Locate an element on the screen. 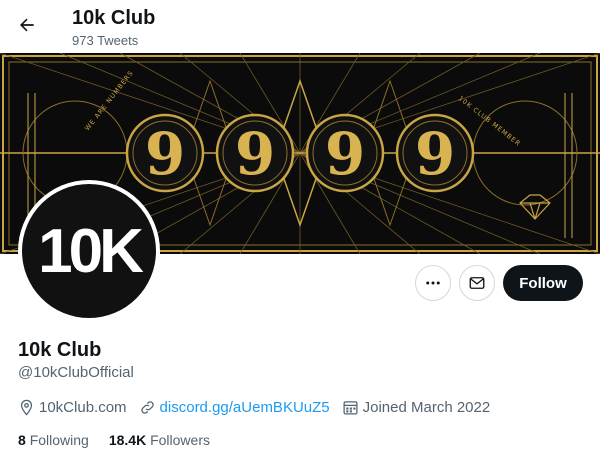 Image resolution: width=600 pixels, height=459 pixels. profile-link: discord.gg/aUemBKUuZ5 is located at coordinates (234, 407).